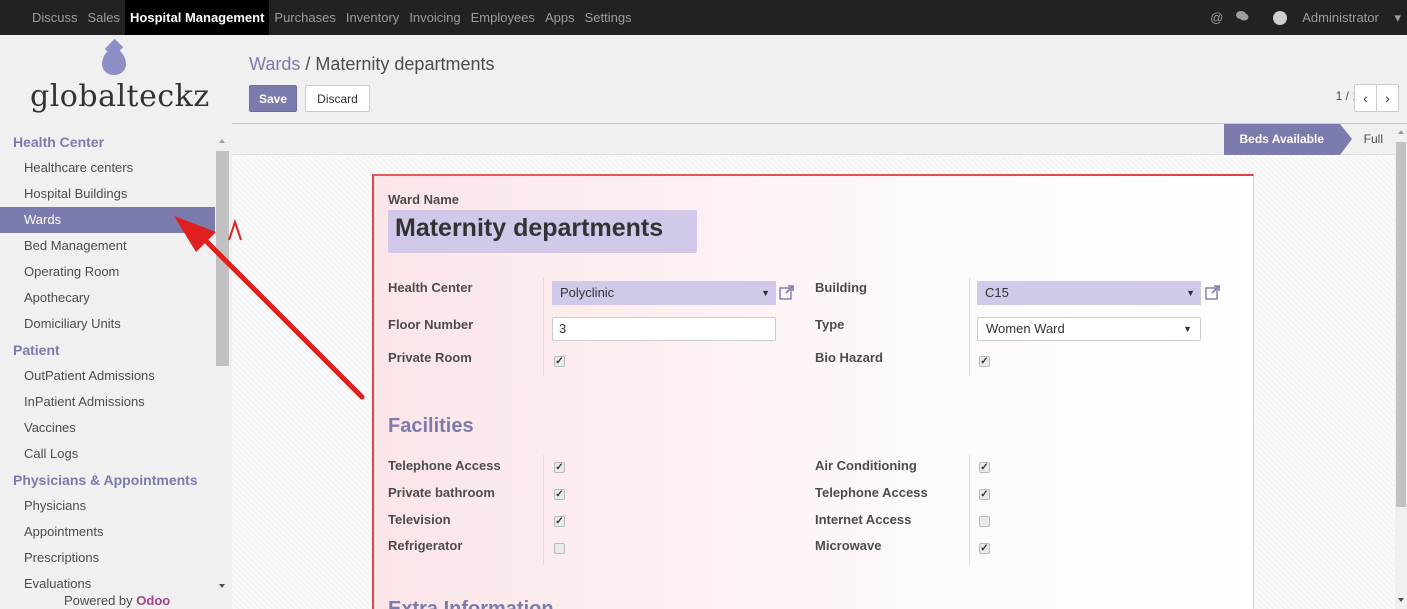  I want to click on company-logo: globalteckz, so click(116, 87).